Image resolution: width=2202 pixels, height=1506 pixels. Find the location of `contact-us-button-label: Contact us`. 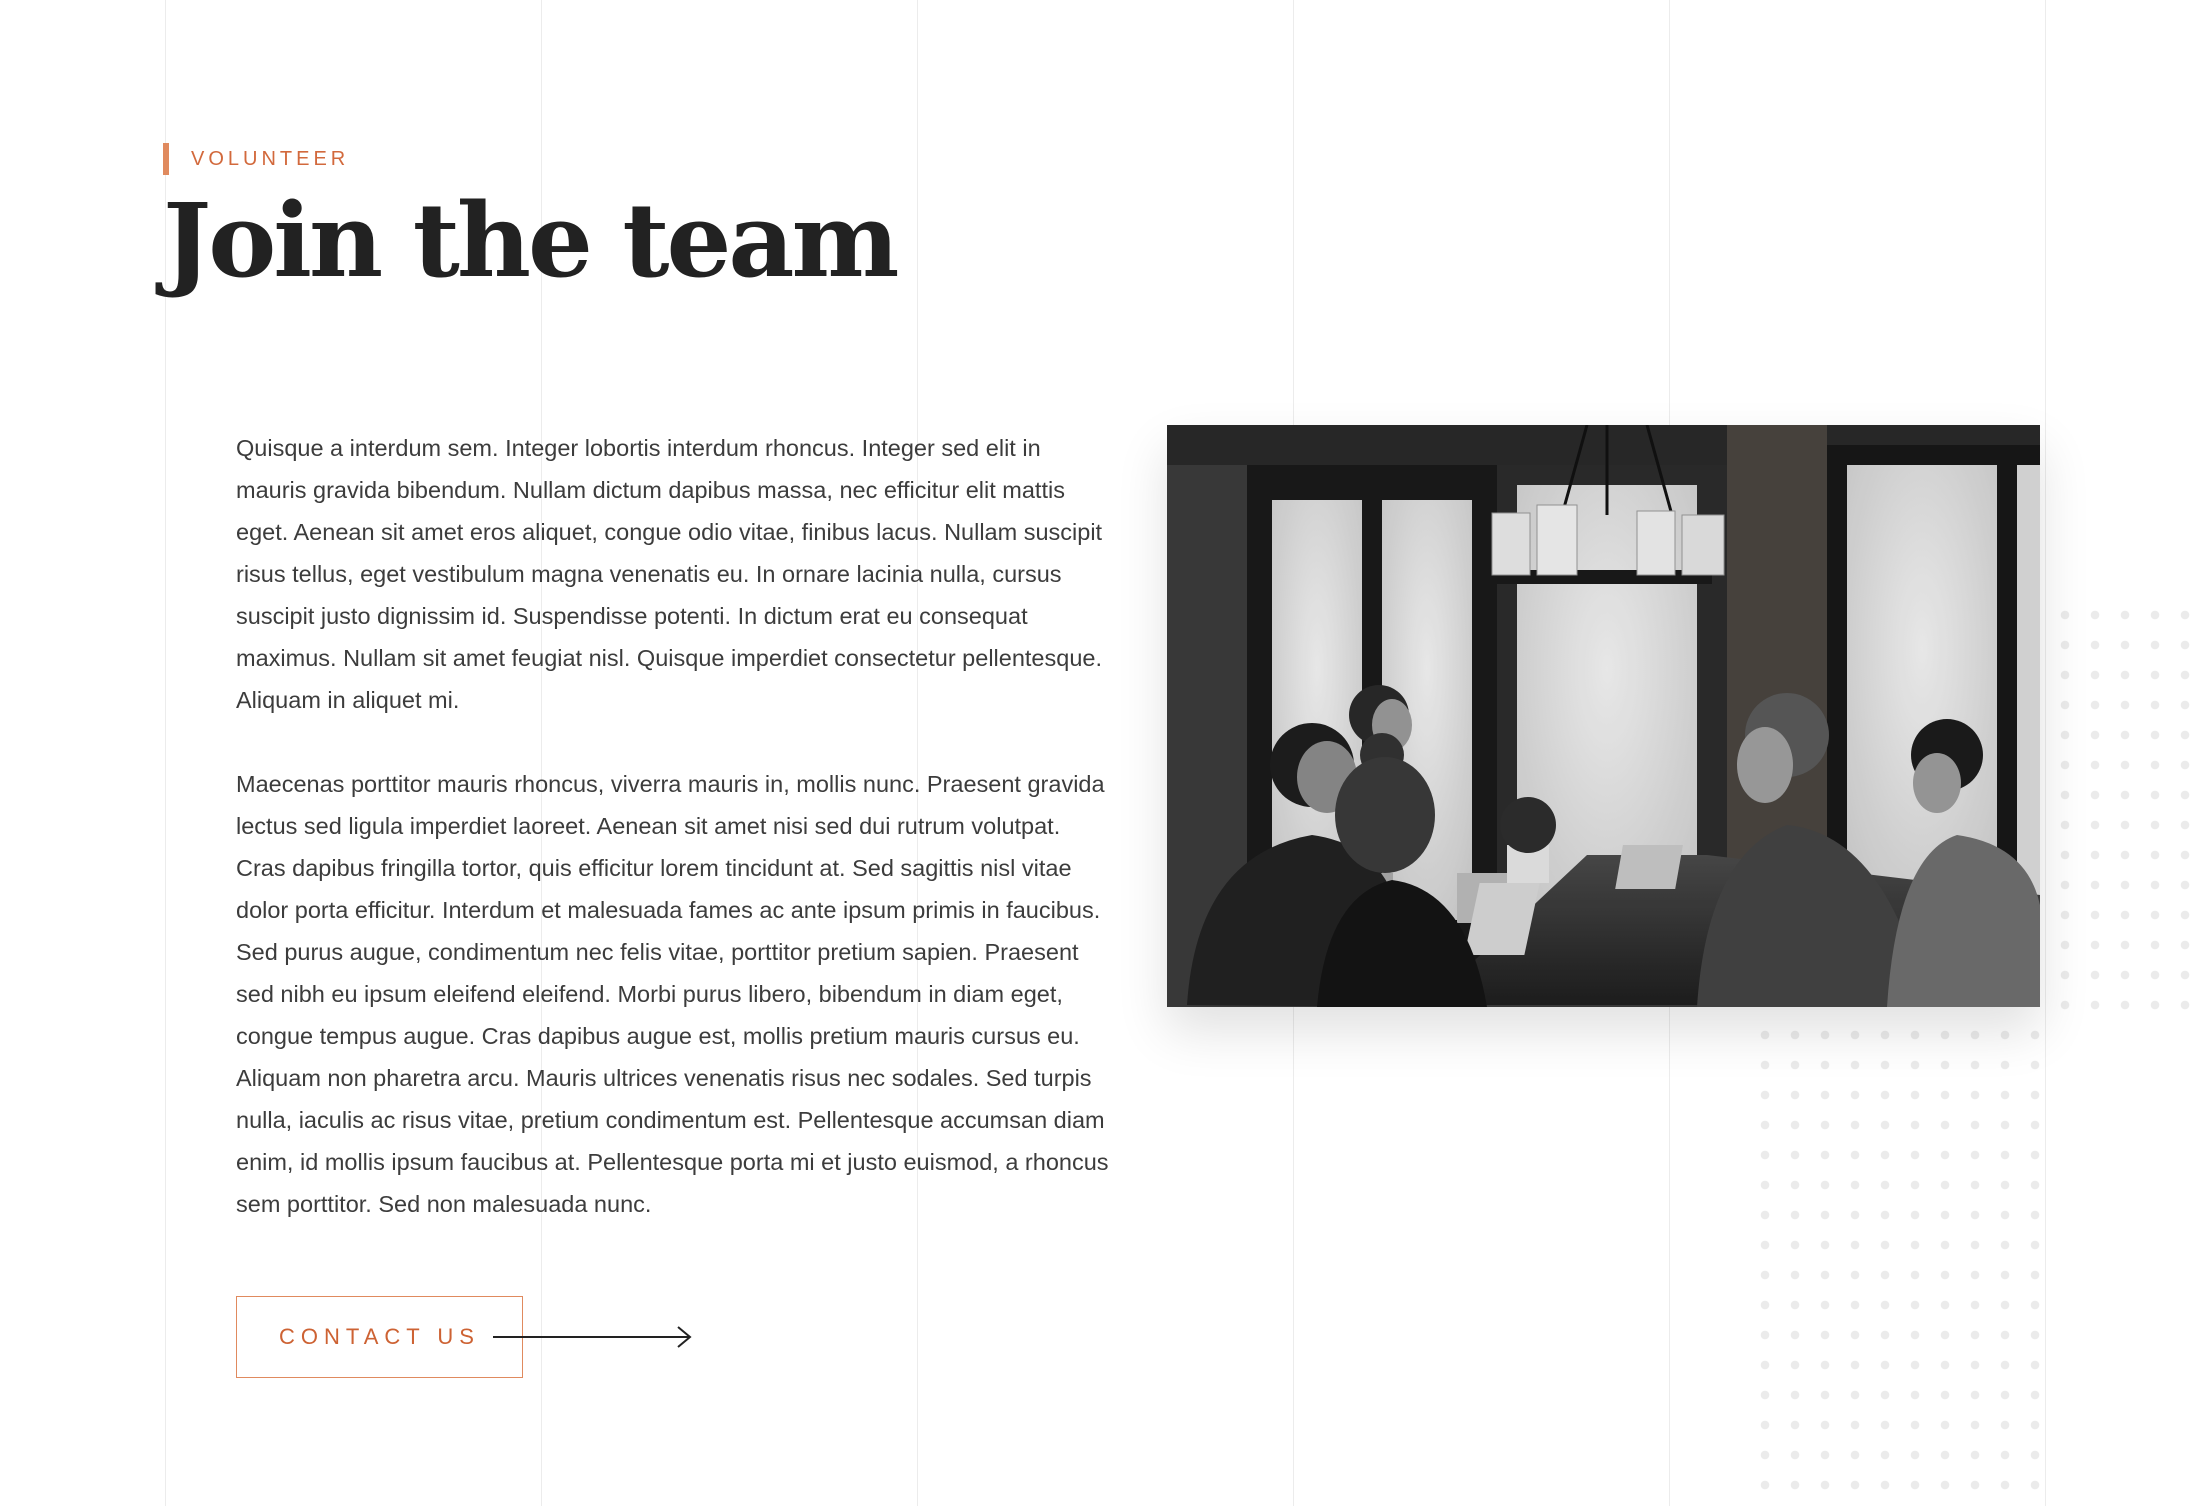

contact-us-button-label: Contact us is located at coordinates (379, 1336).